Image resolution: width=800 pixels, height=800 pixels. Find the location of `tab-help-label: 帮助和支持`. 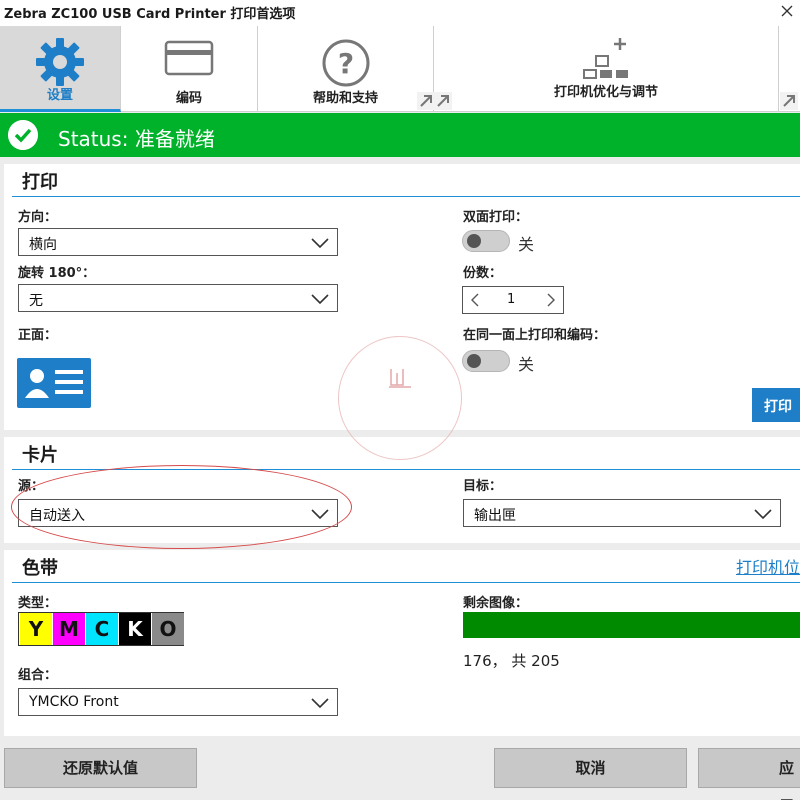

tab-help-label: 帮助和支持 is located at coordinates (345, 98).